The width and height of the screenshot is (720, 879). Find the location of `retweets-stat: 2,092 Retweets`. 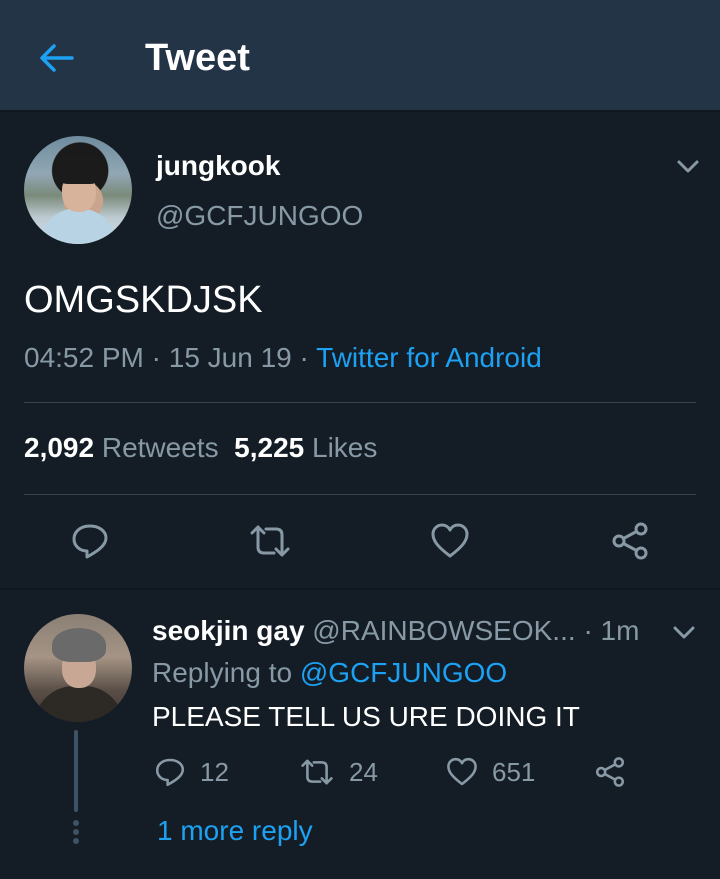

retweets-stat: 2,092 Retweets is located at coordinates (121, 447).